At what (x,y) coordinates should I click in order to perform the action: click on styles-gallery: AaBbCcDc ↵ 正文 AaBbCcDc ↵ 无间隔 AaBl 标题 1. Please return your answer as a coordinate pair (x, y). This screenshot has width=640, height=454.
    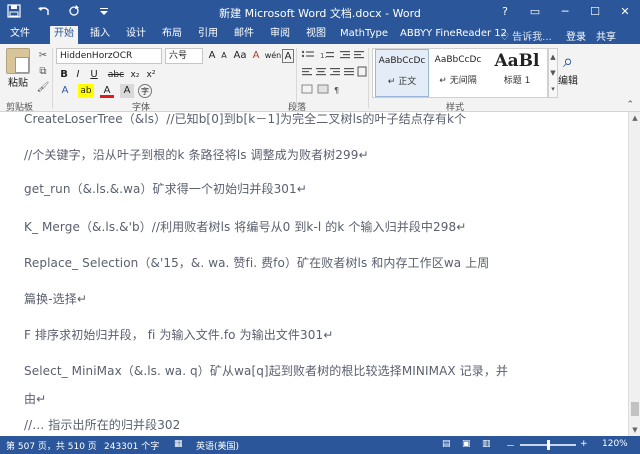
    Looking at the image, I should click on (460, 73).